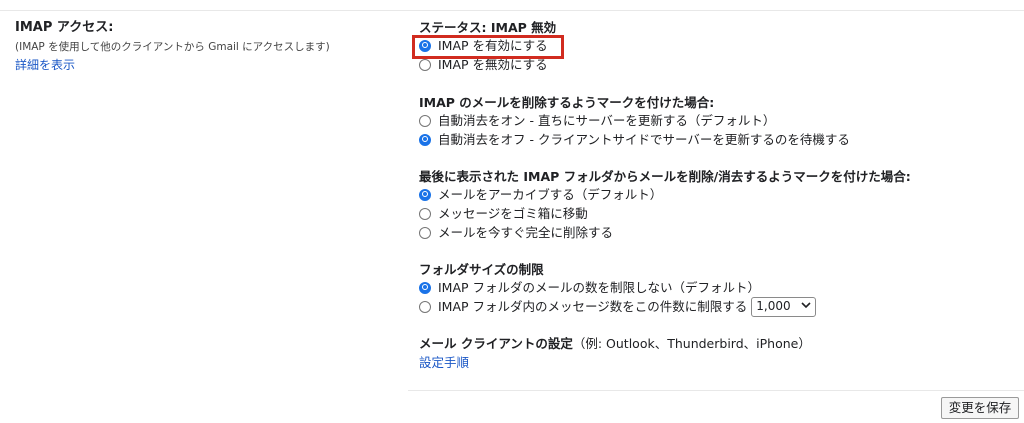  Describe the element at coordinates (444, 362) in the screenshot. I see `setup-instructions-link: 設定手順` at that location.